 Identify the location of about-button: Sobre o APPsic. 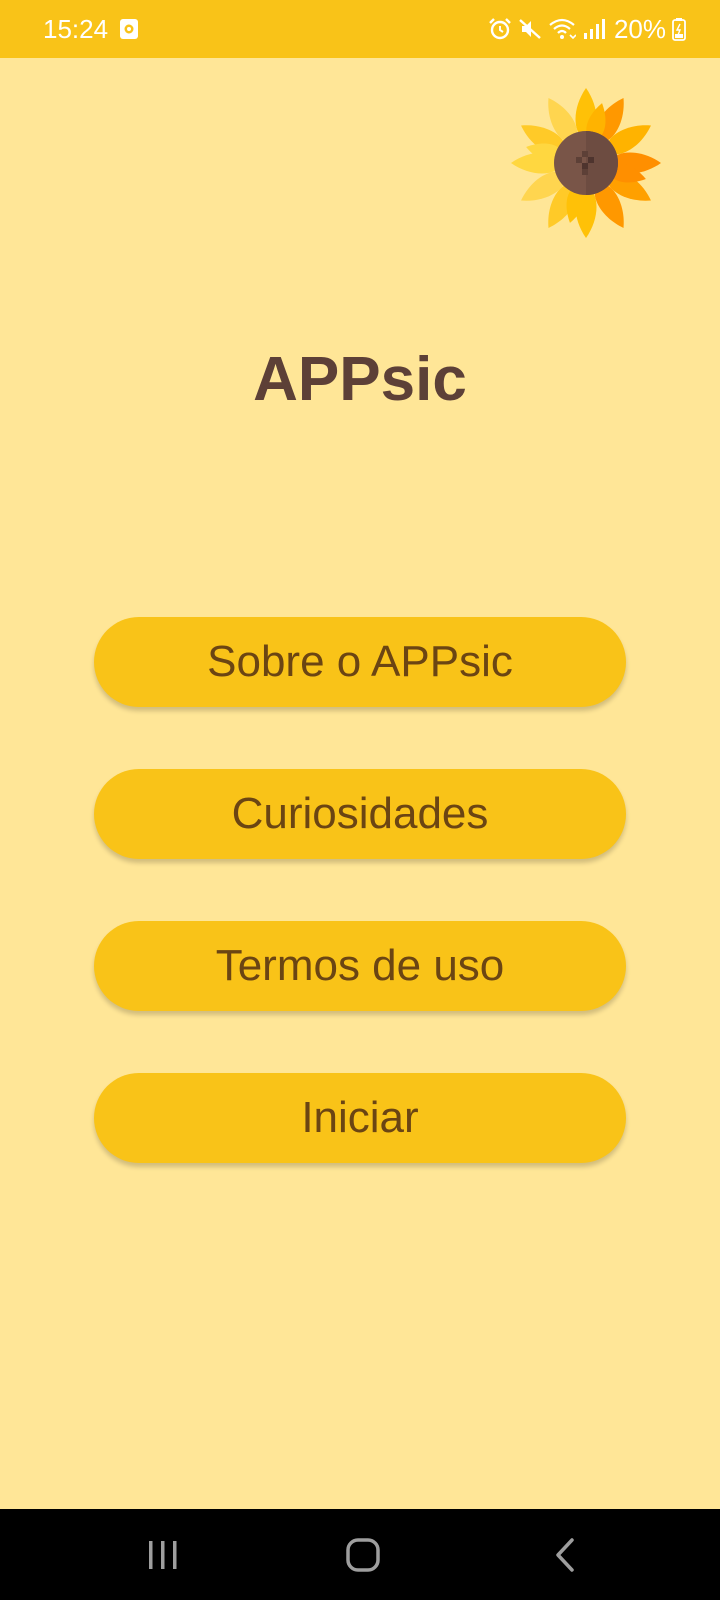
(360, 662).